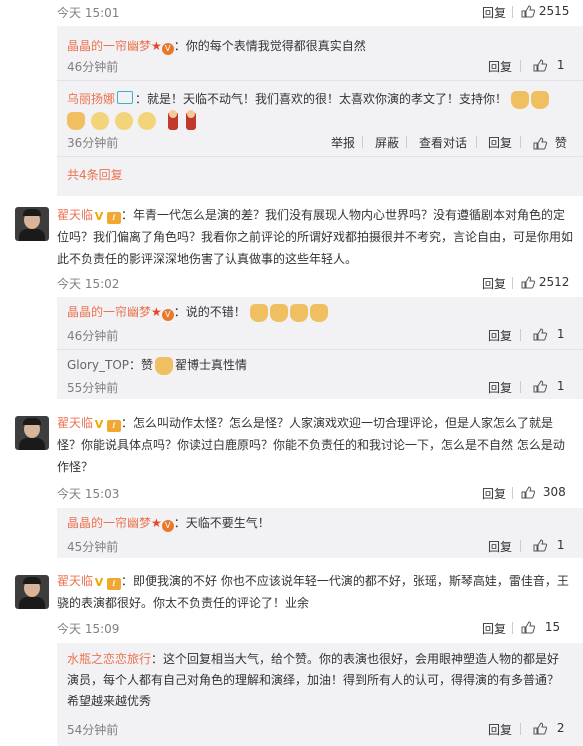  Describe the element at coordinates (554, 11) in the screenshot. I see `like-count: 2515` at that location.